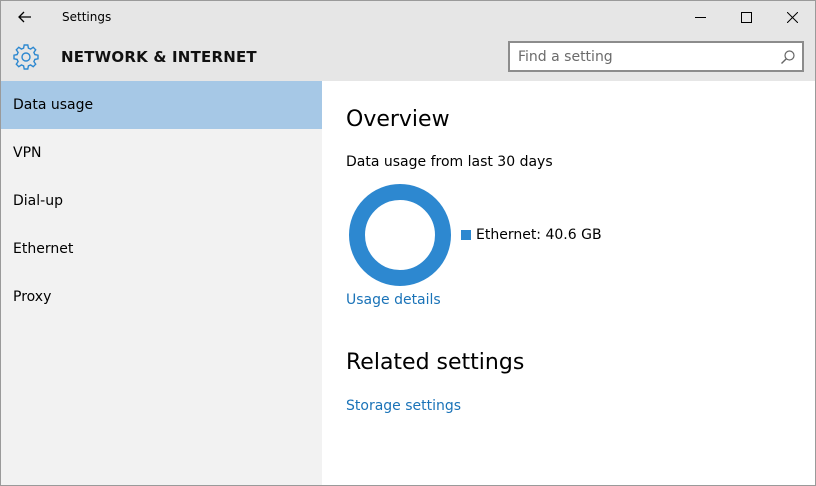 The height and width of the screenshot is (486, 816). Describe the element at coordinates (161, 201) in the screenshot. I see `sidebar-item-dial-up: Dial-up` at that location.